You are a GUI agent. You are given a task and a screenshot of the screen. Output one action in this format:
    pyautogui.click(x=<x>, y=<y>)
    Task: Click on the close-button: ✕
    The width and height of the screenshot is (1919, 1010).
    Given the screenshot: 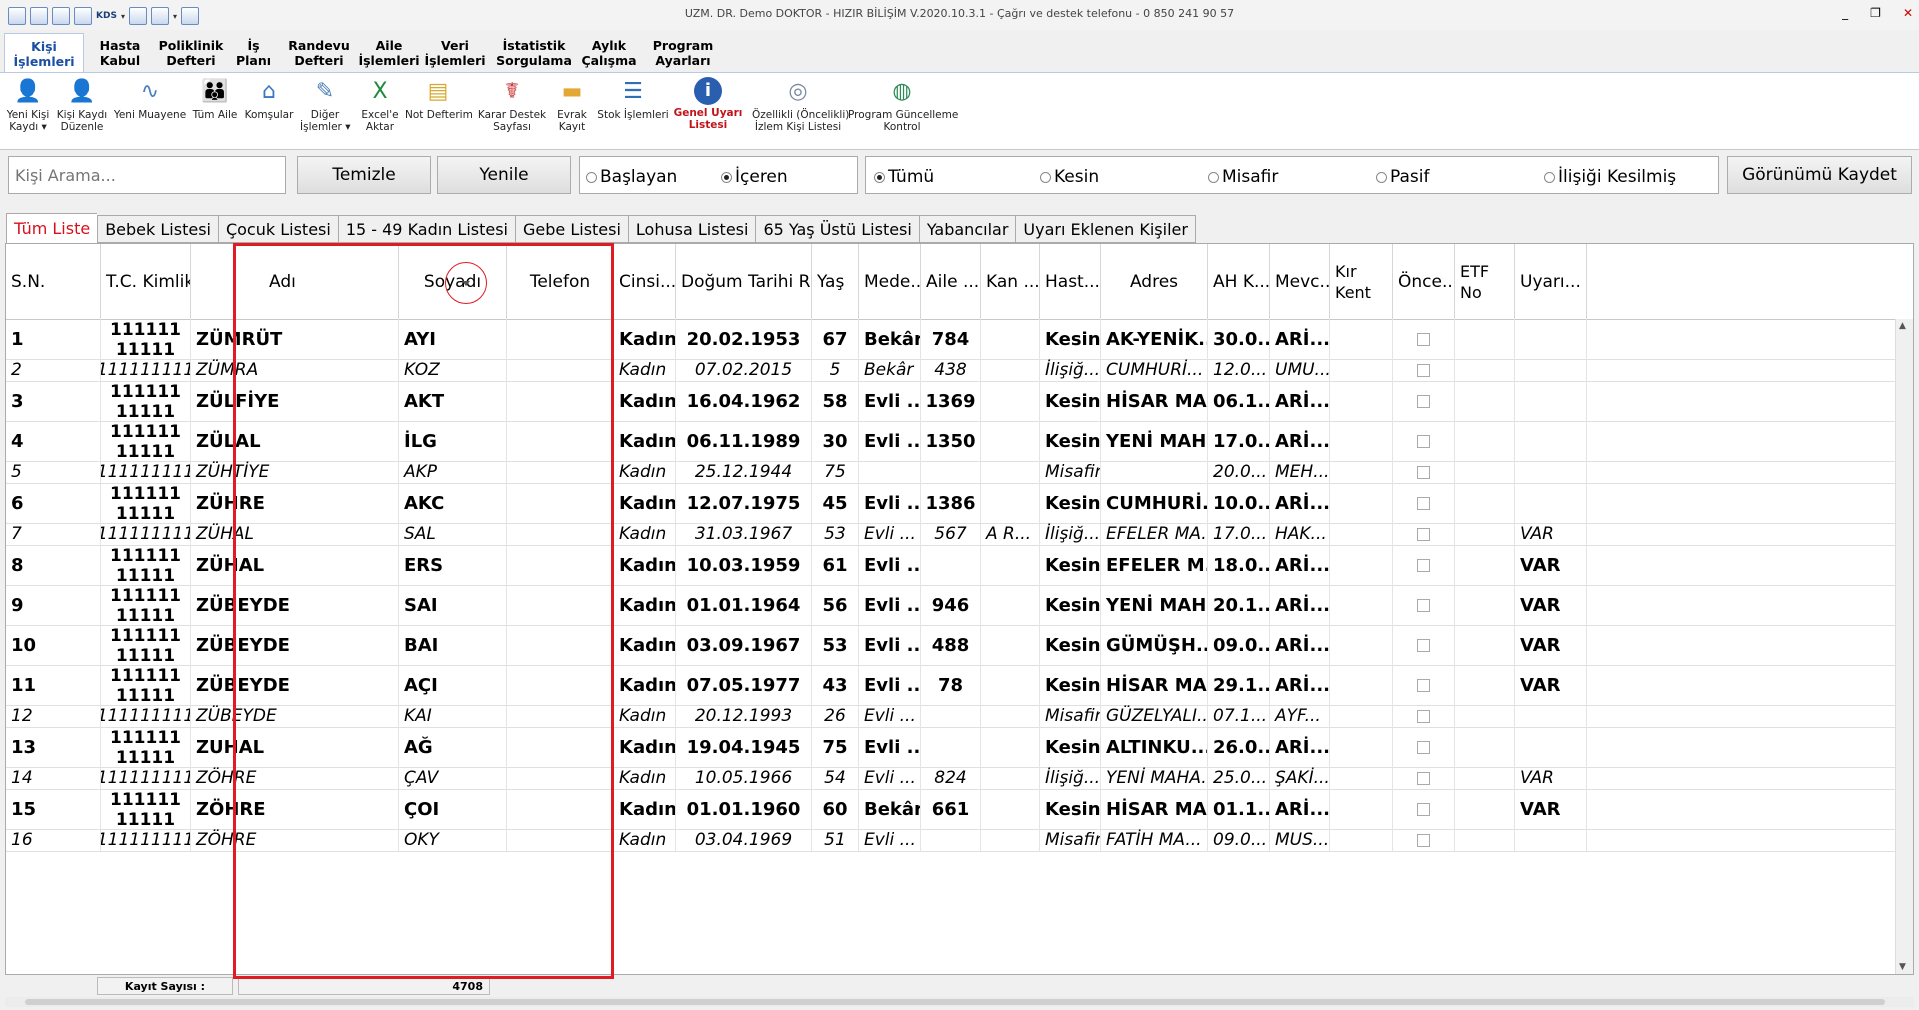 What is the action you would take?
    pyautogui.click(x=1908, y=13)
    